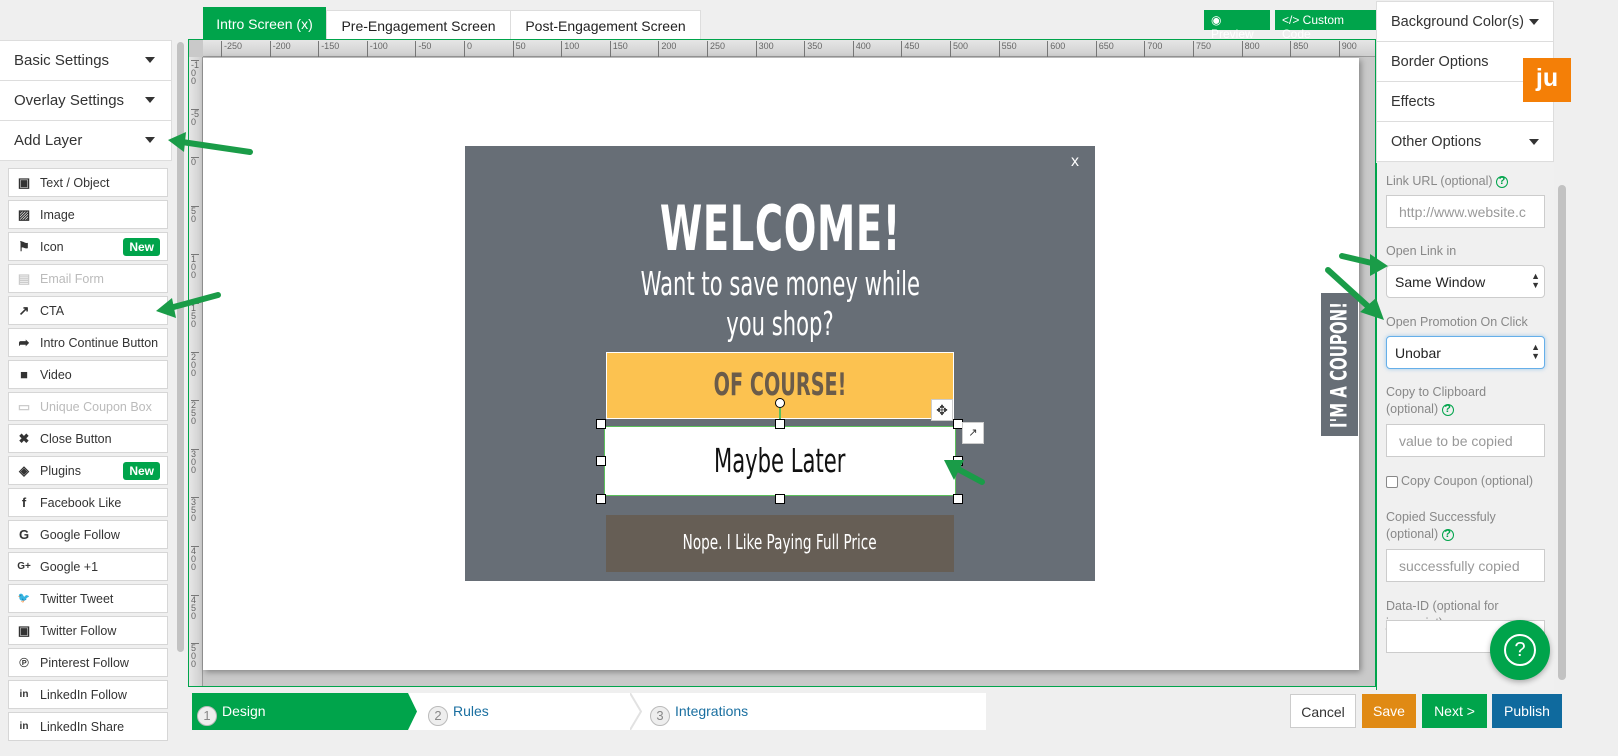 The width and height of the screenshot is (1618, 756). Describe the element at coordinates (88, 534) in the screenshot. I see `layer-item-google-follow: G Google Follow` at that location.